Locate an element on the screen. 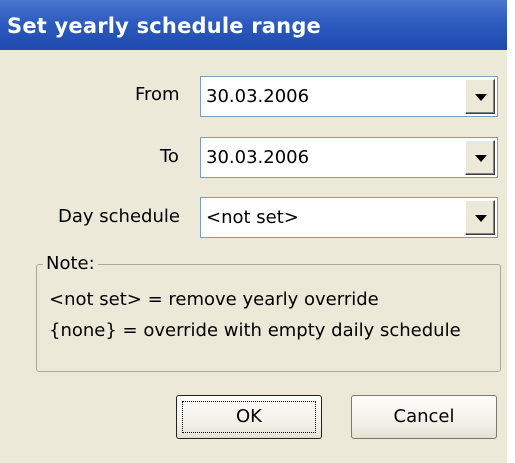 The height and width of the screenshot is (463, 515). day-schedule-select: <not set> is located at coordinates (349, 217).